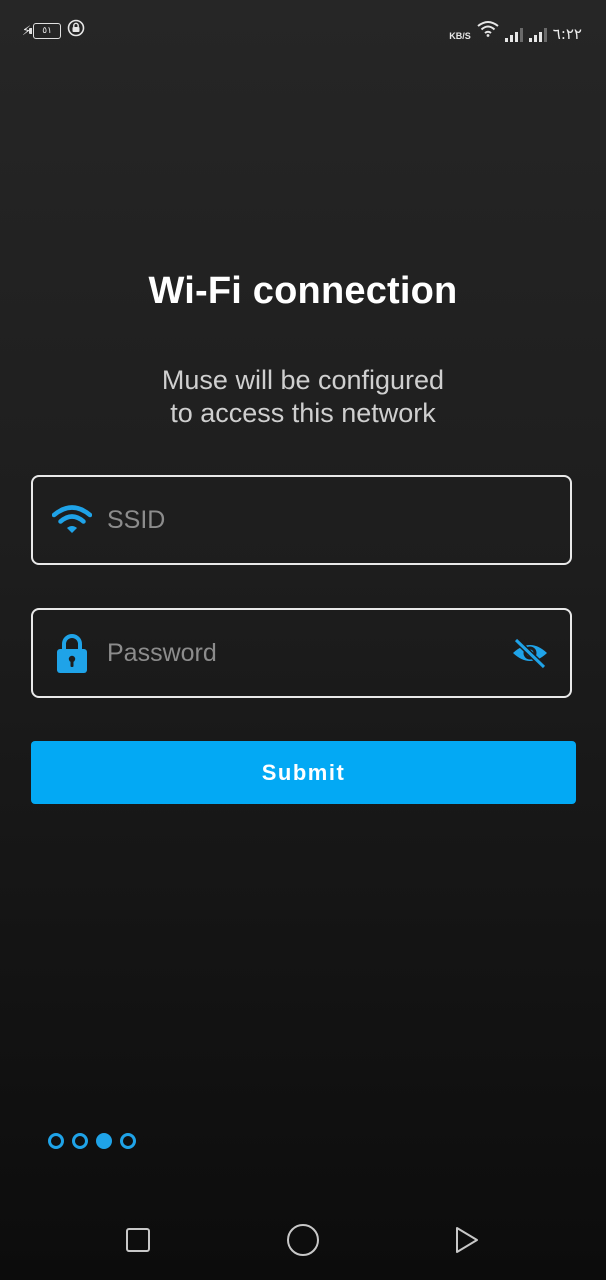 The image size is (606, 1280). I want to click on battery-indicator: ⚡ ٥١, so click(42, 30).